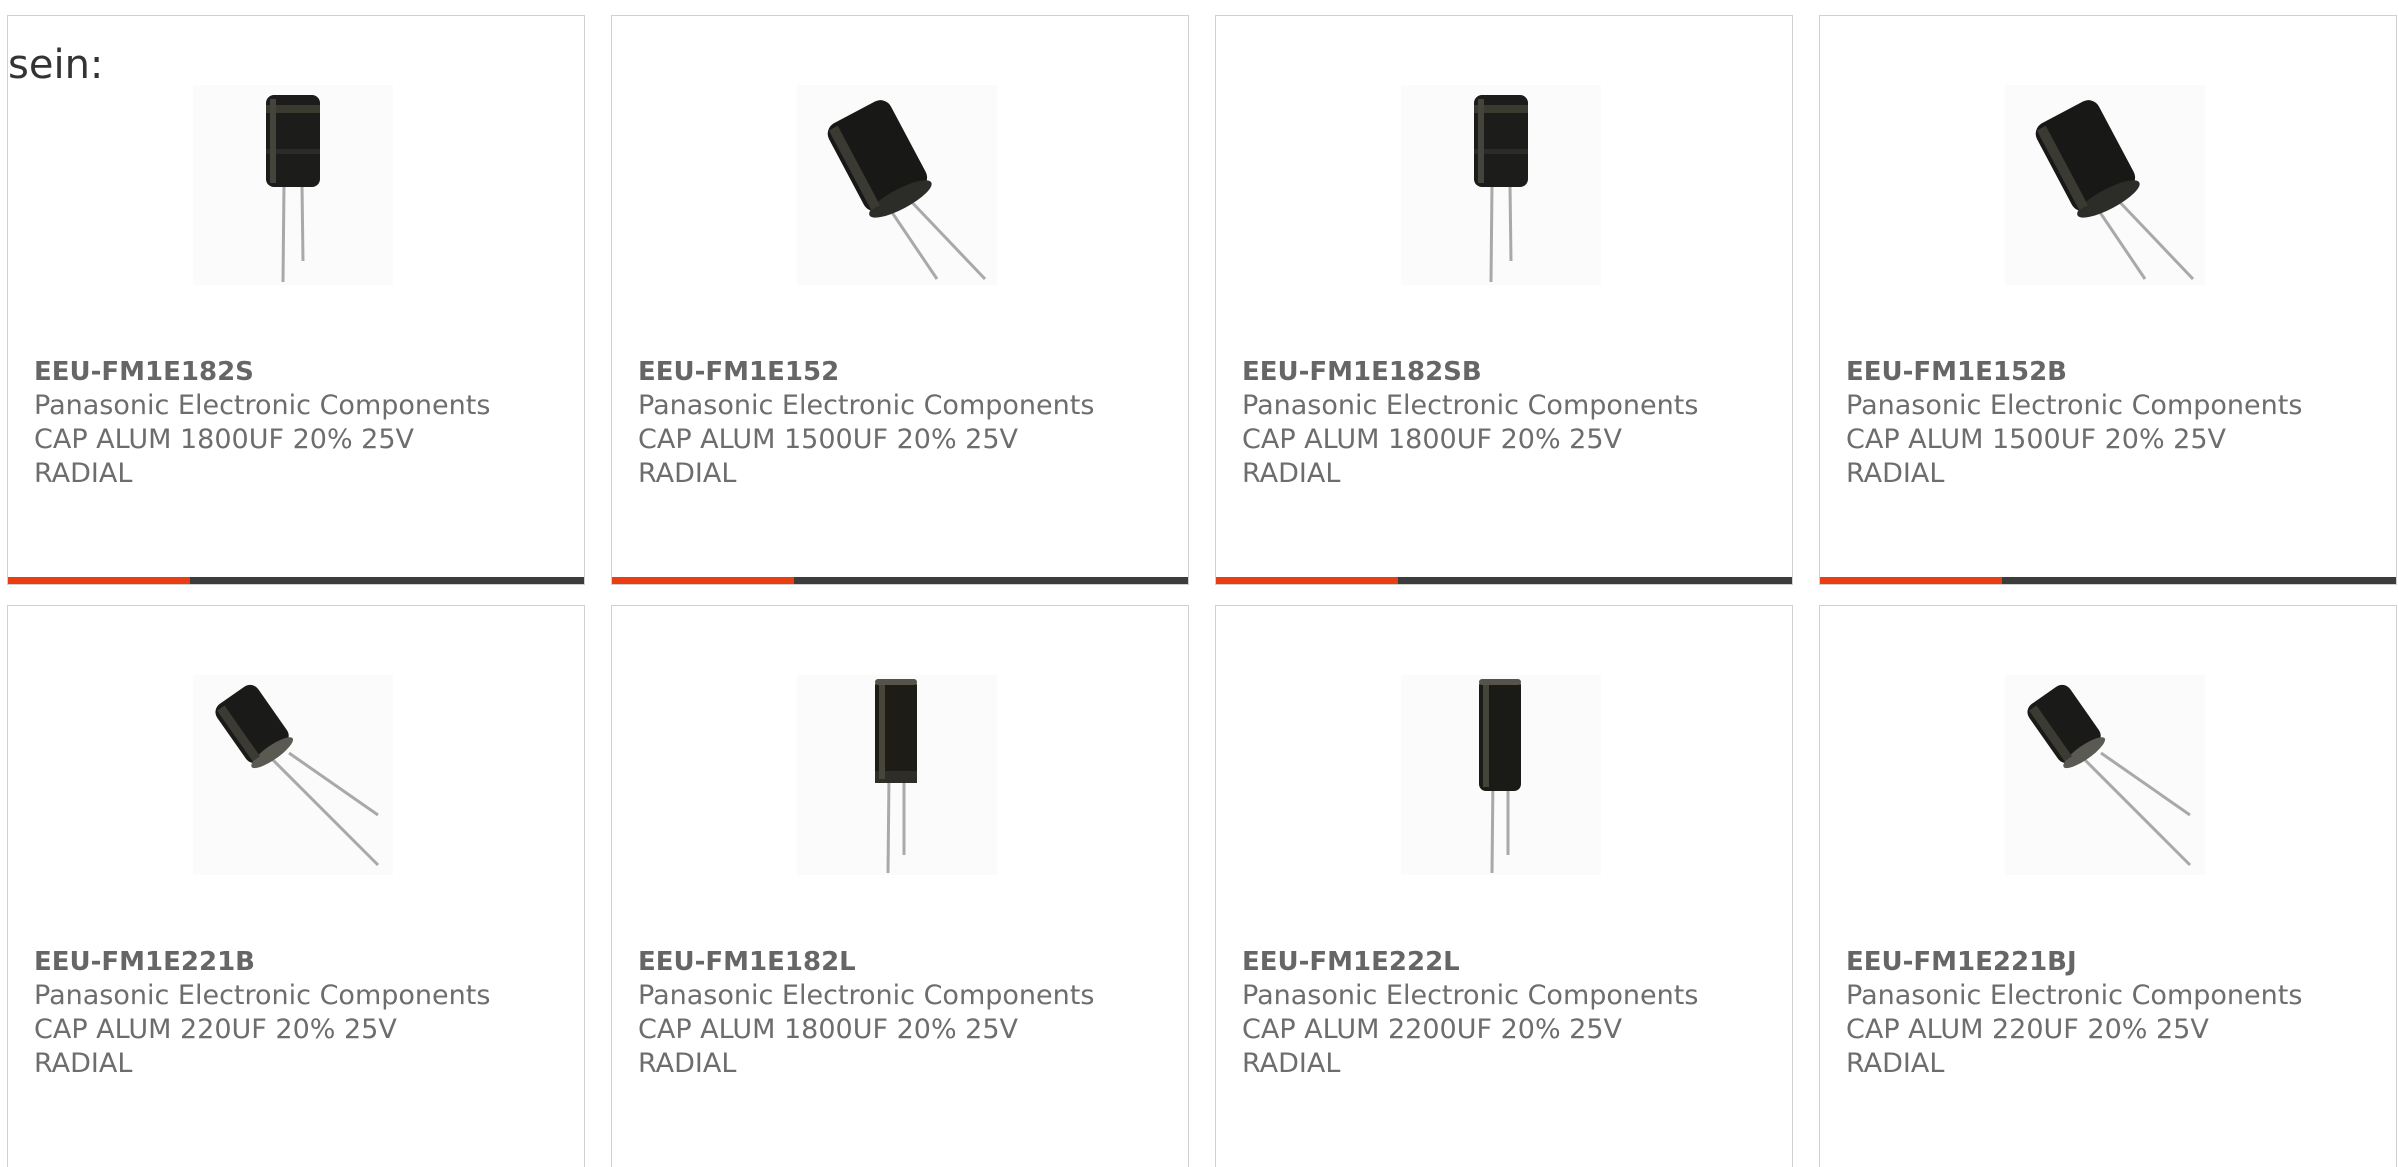  Describe the element at coordinates (898, 962) in the screenshot. I see `part-number-link: EEU-FM1E182L` at that location.